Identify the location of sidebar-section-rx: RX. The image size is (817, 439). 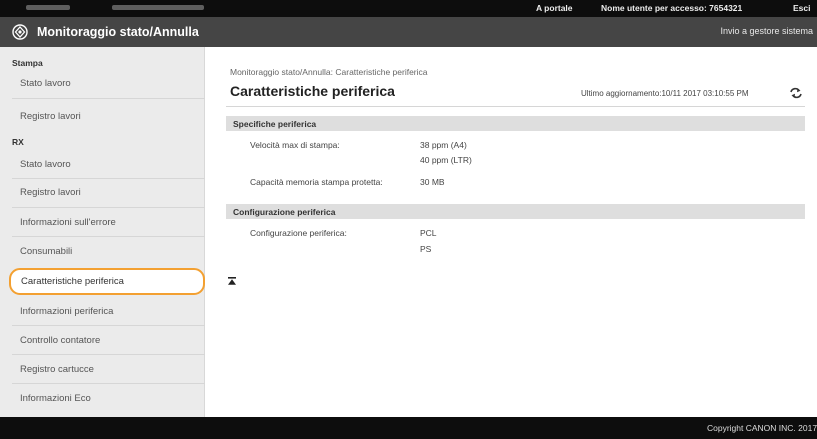
(18, 142).